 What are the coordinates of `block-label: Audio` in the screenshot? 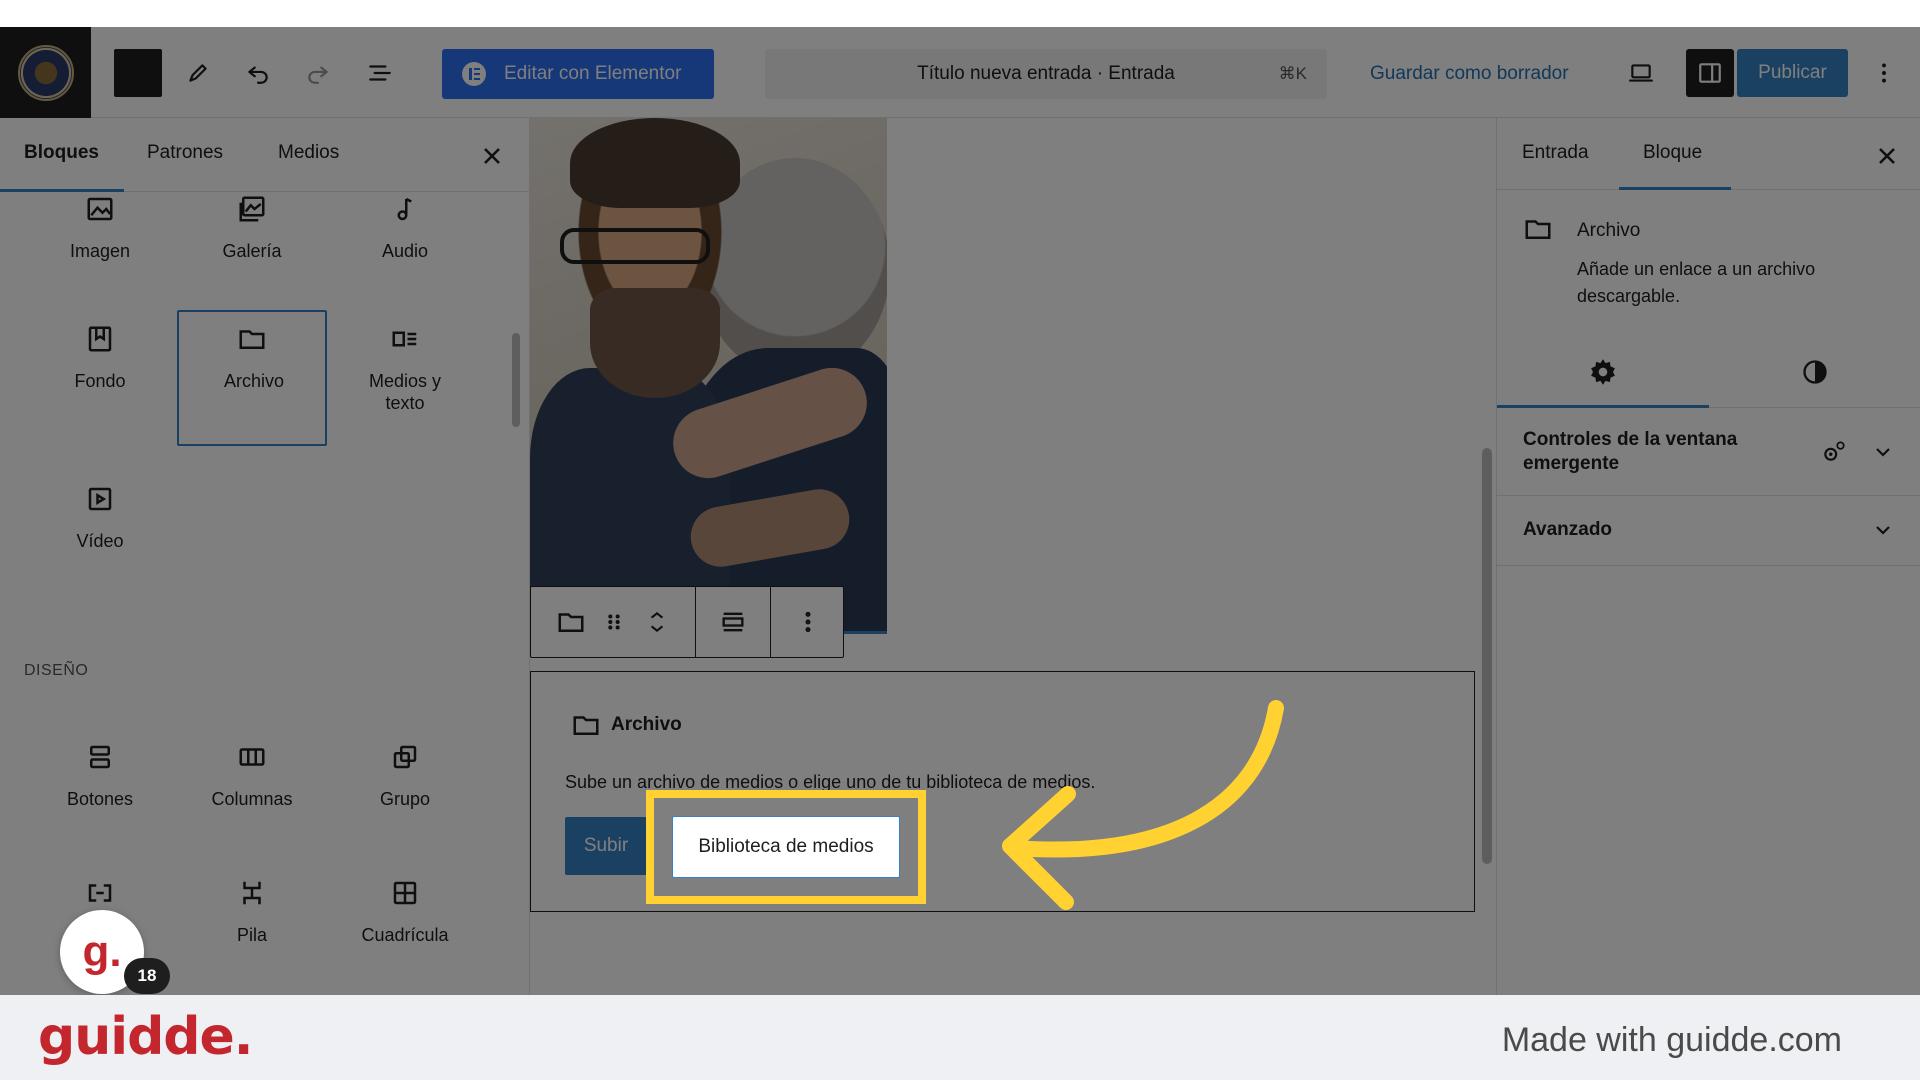 It's located at (405, 251).